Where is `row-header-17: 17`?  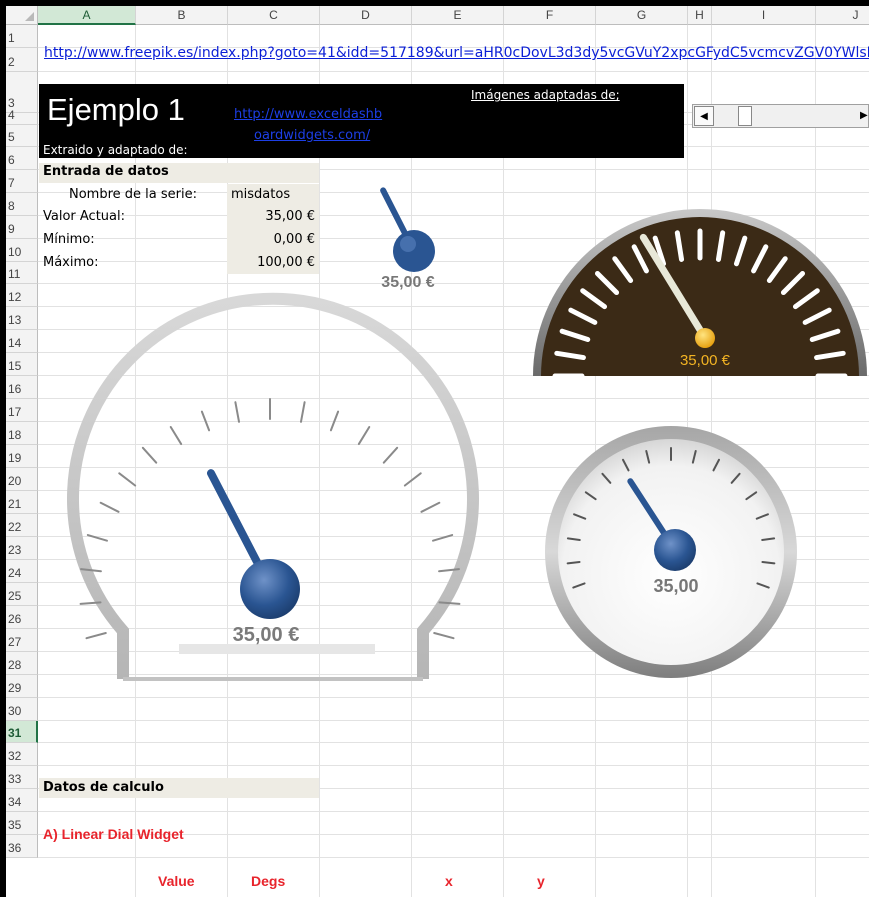
row-header-17: 17 is located at coordinates (22, 410).